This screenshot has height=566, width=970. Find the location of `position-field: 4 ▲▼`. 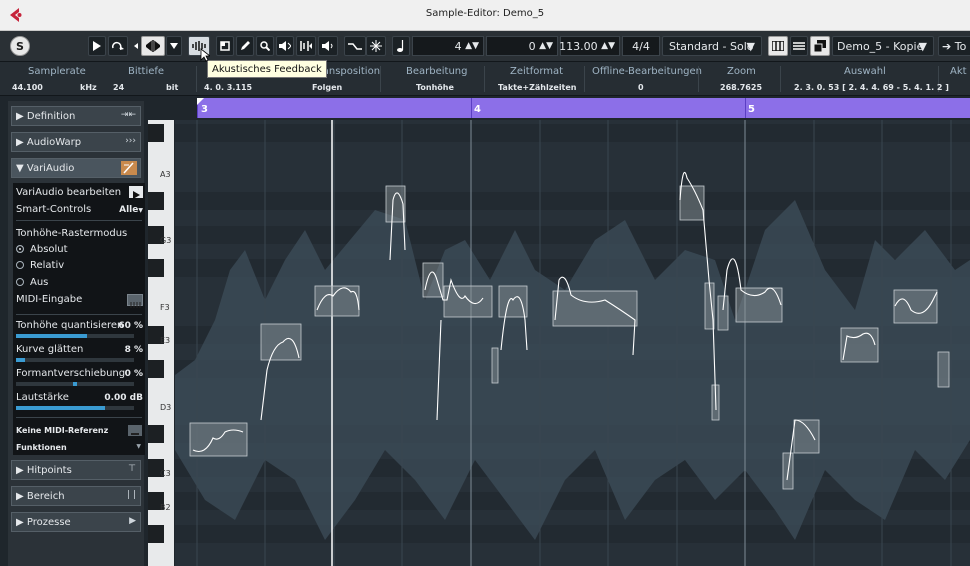

position-field: 4 ▲▼ is located at coordinates (448, 46).